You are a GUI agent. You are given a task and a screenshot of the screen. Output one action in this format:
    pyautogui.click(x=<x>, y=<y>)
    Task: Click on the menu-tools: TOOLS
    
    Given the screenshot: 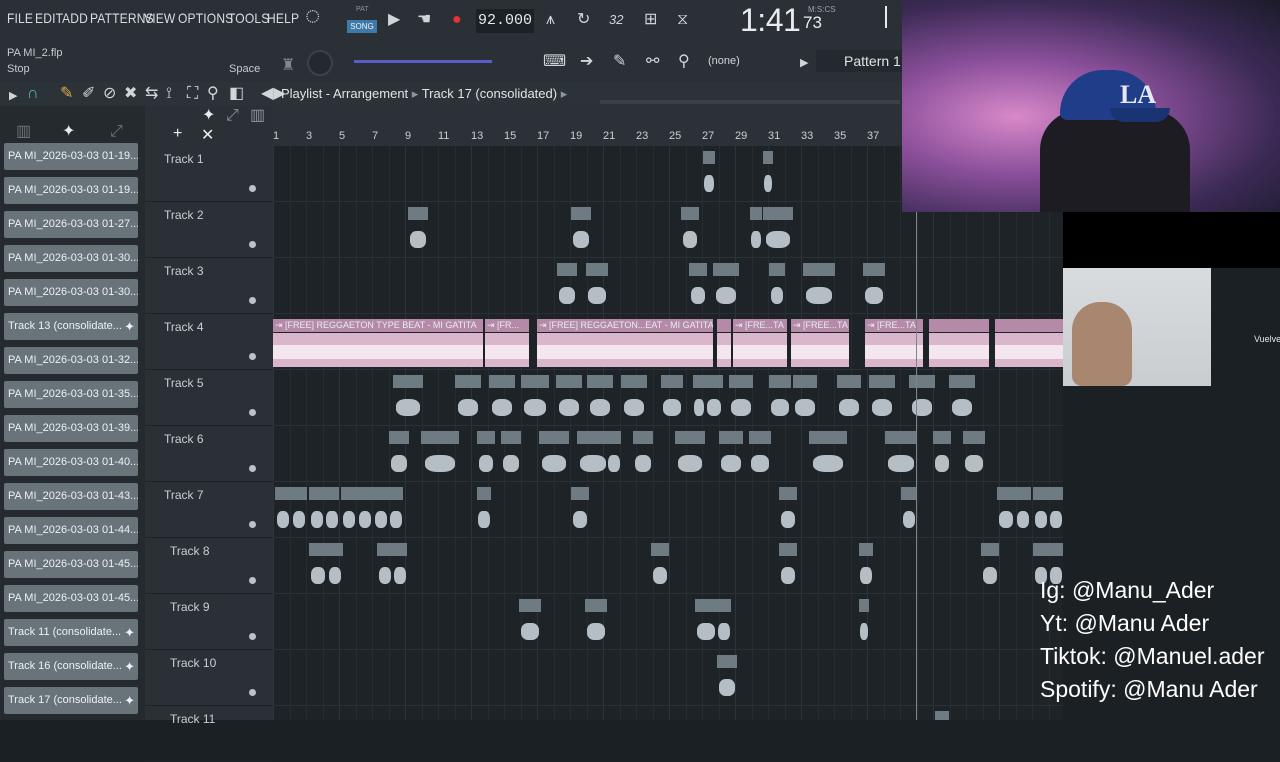 What is the action you would take?
    pyautogui.click(x=248, y=18)
    